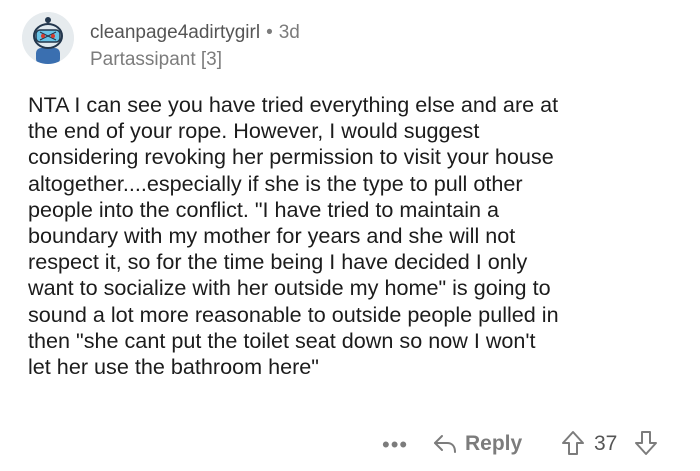 Image resolution: width=700 pixels, height=471 pixels. Describe the element at coordinates (173, 367) in the screenshot. I see `comment-body-line: let her use the bathroom here"` at that location.